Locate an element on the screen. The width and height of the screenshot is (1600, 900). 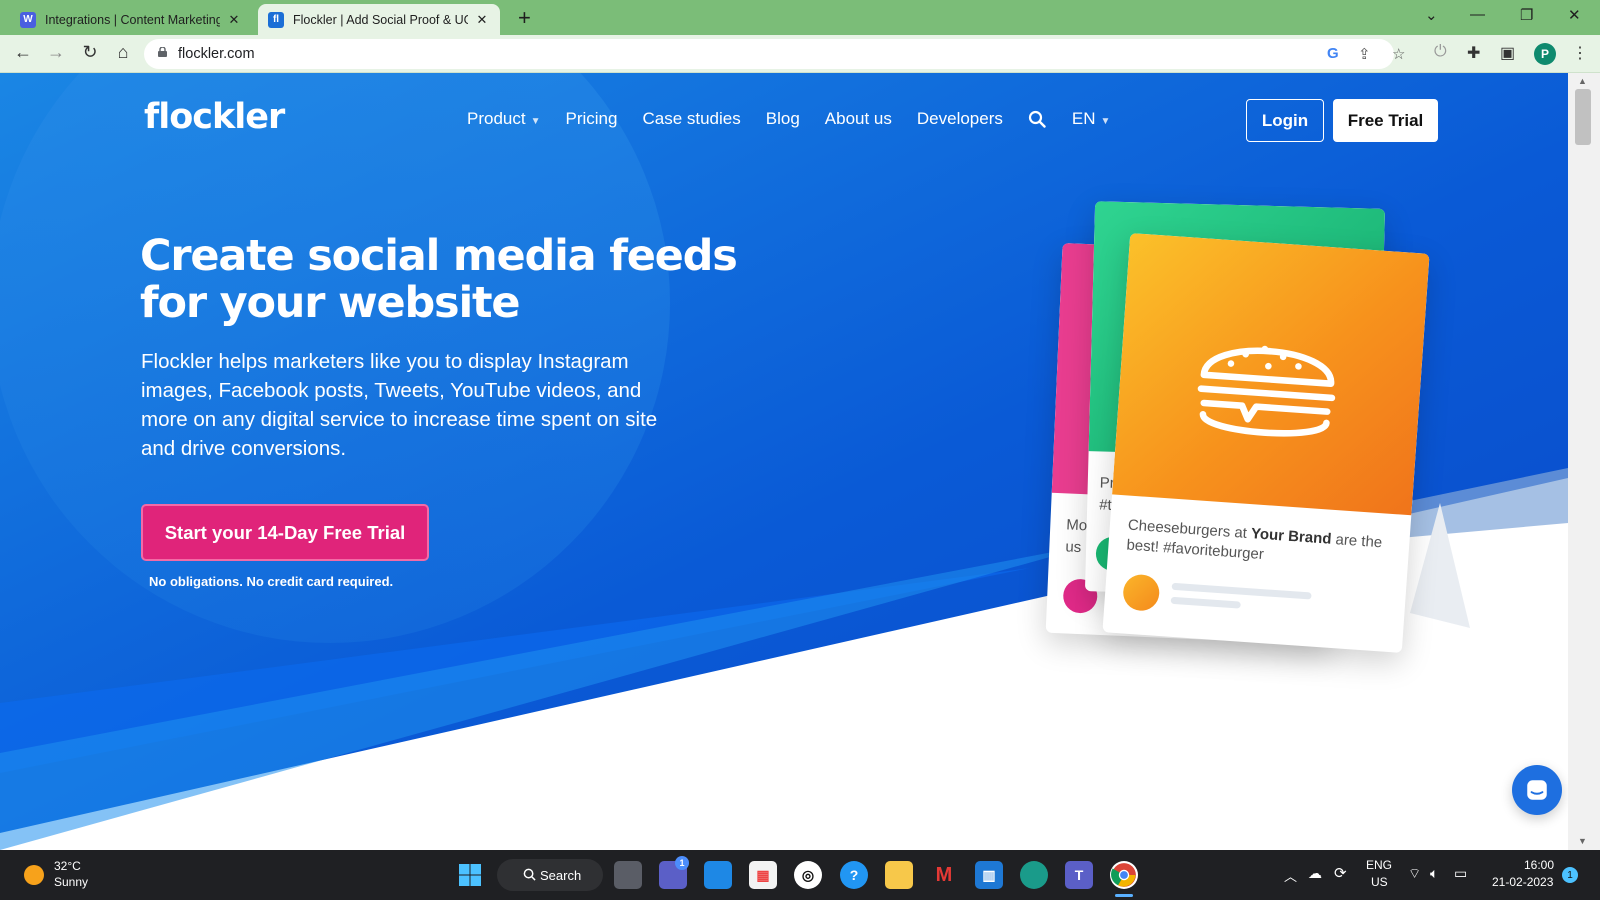
active-app-indicator is located at coordinates (1124, 895).